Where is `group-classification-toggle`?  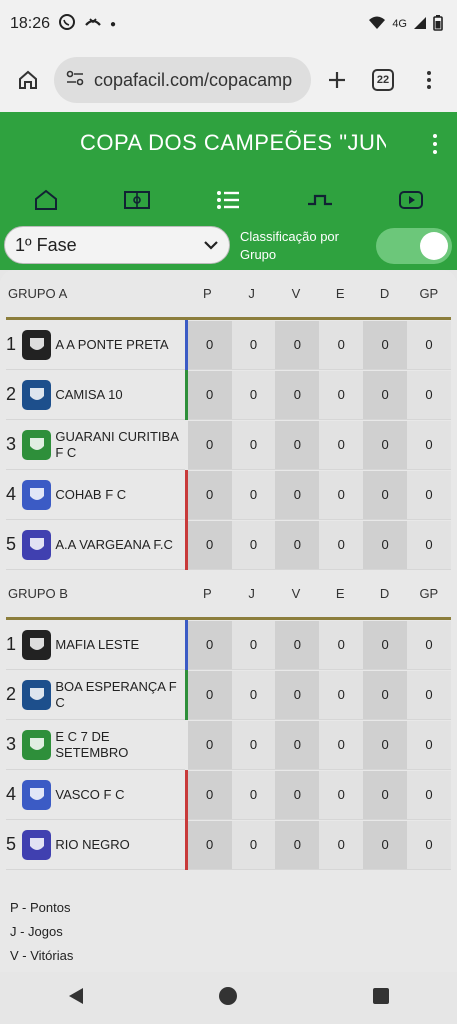
group-classification-toggle is located at coordinates (414, 246).